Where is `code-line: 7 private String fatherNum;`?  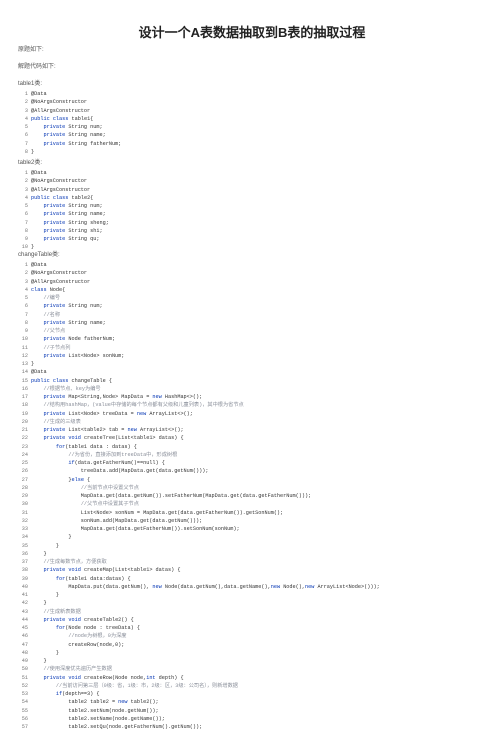
code-line: 7 private String fatherNum; is located at coordinates (73, 143).